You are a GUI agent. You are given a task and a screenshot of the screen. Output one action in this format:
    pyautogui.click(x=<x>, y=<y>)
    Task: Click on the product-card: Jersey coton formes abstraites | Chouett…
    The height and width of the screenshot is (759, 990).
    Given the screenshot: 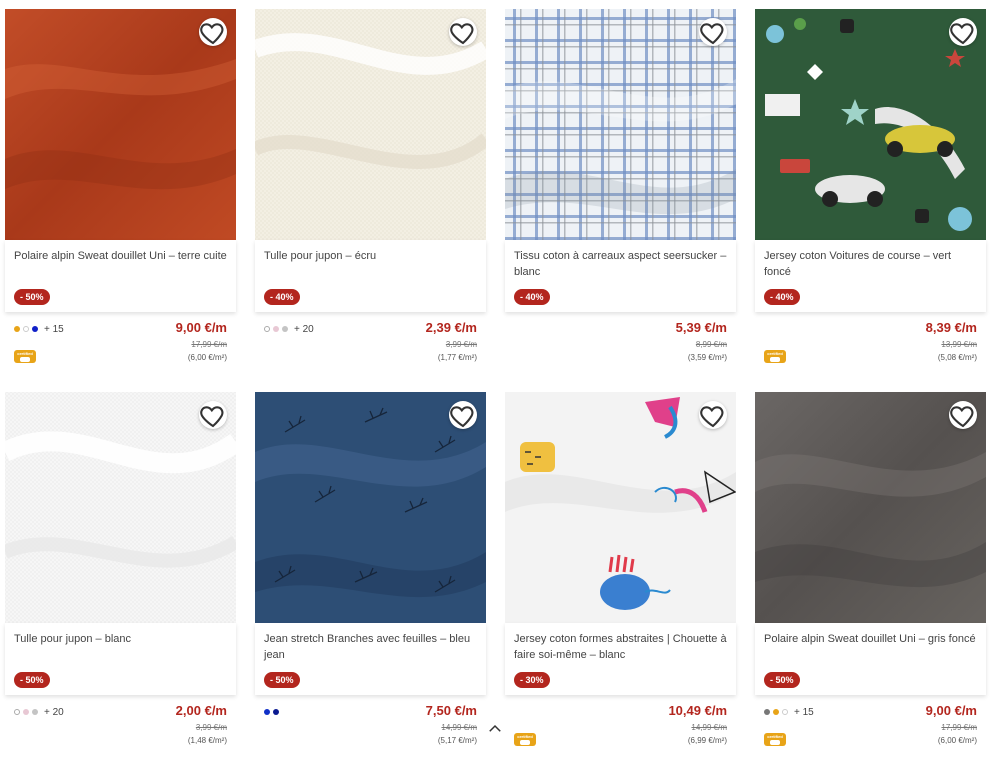 What is the action you would take?
    pyautogui.click(x=620, y=575)
    